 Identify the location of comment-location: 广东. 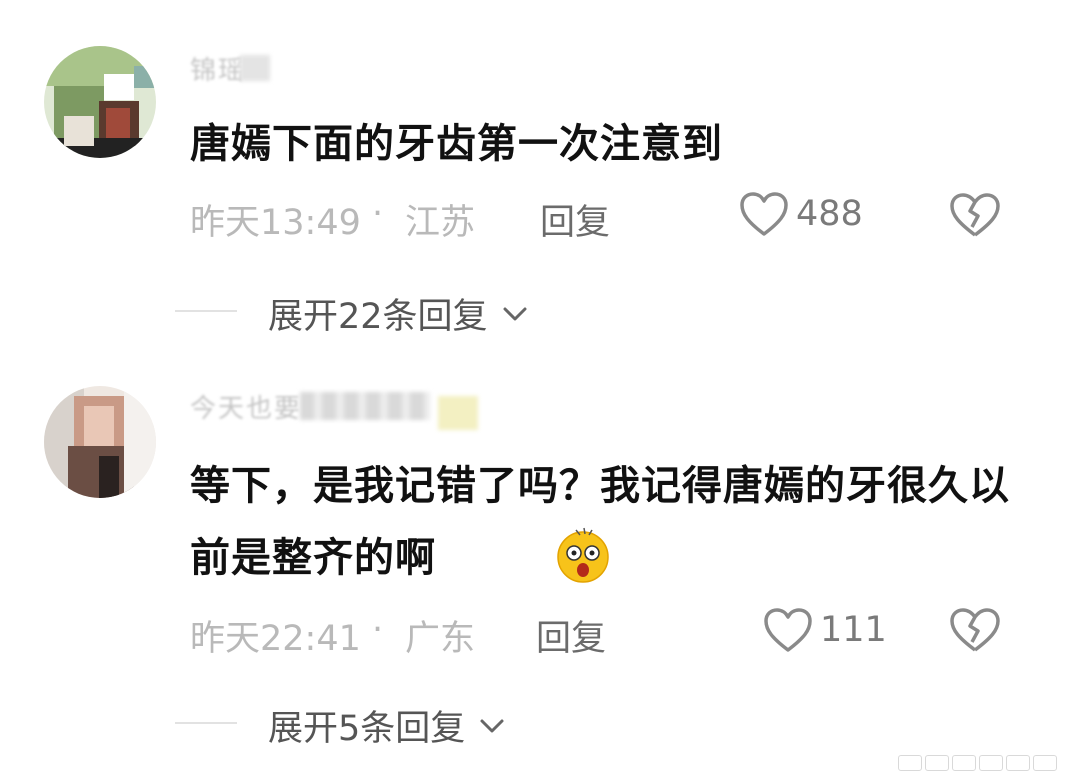
(440, 639).